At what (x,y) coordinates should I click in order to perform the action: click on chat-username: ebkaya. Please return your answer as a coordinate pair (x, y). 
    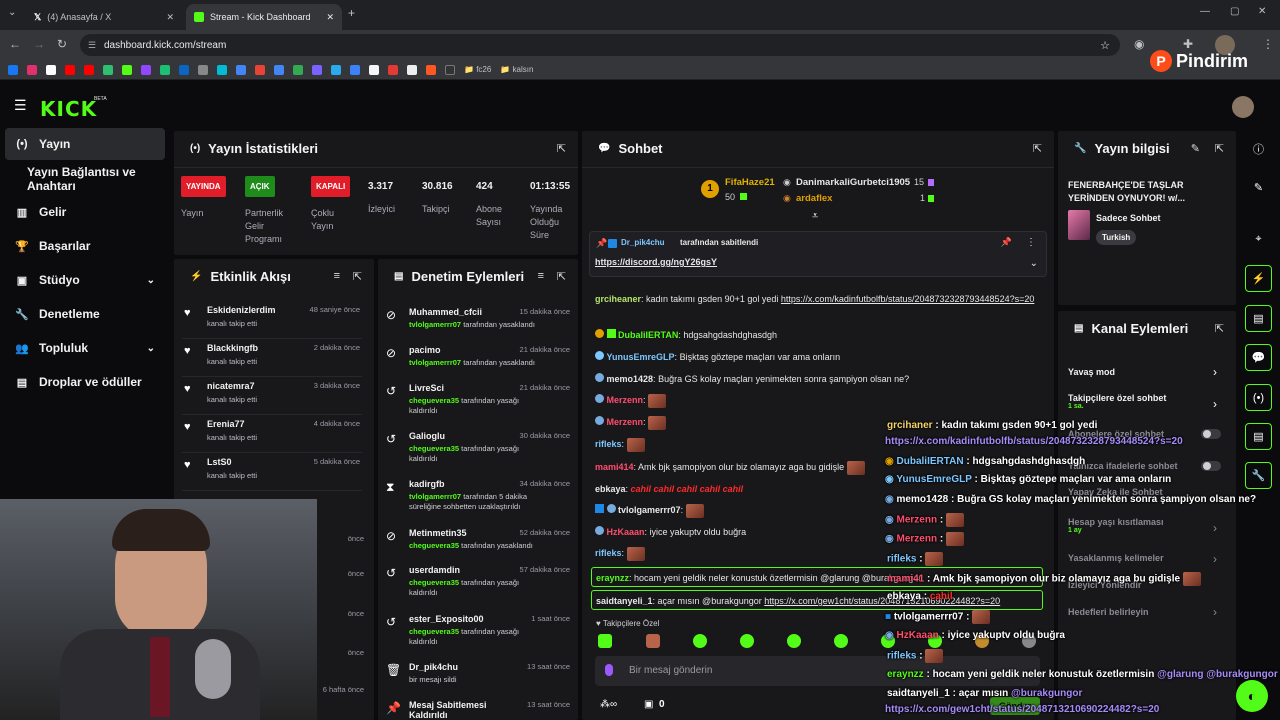
    Looking at the image, I should click on (610, 489).